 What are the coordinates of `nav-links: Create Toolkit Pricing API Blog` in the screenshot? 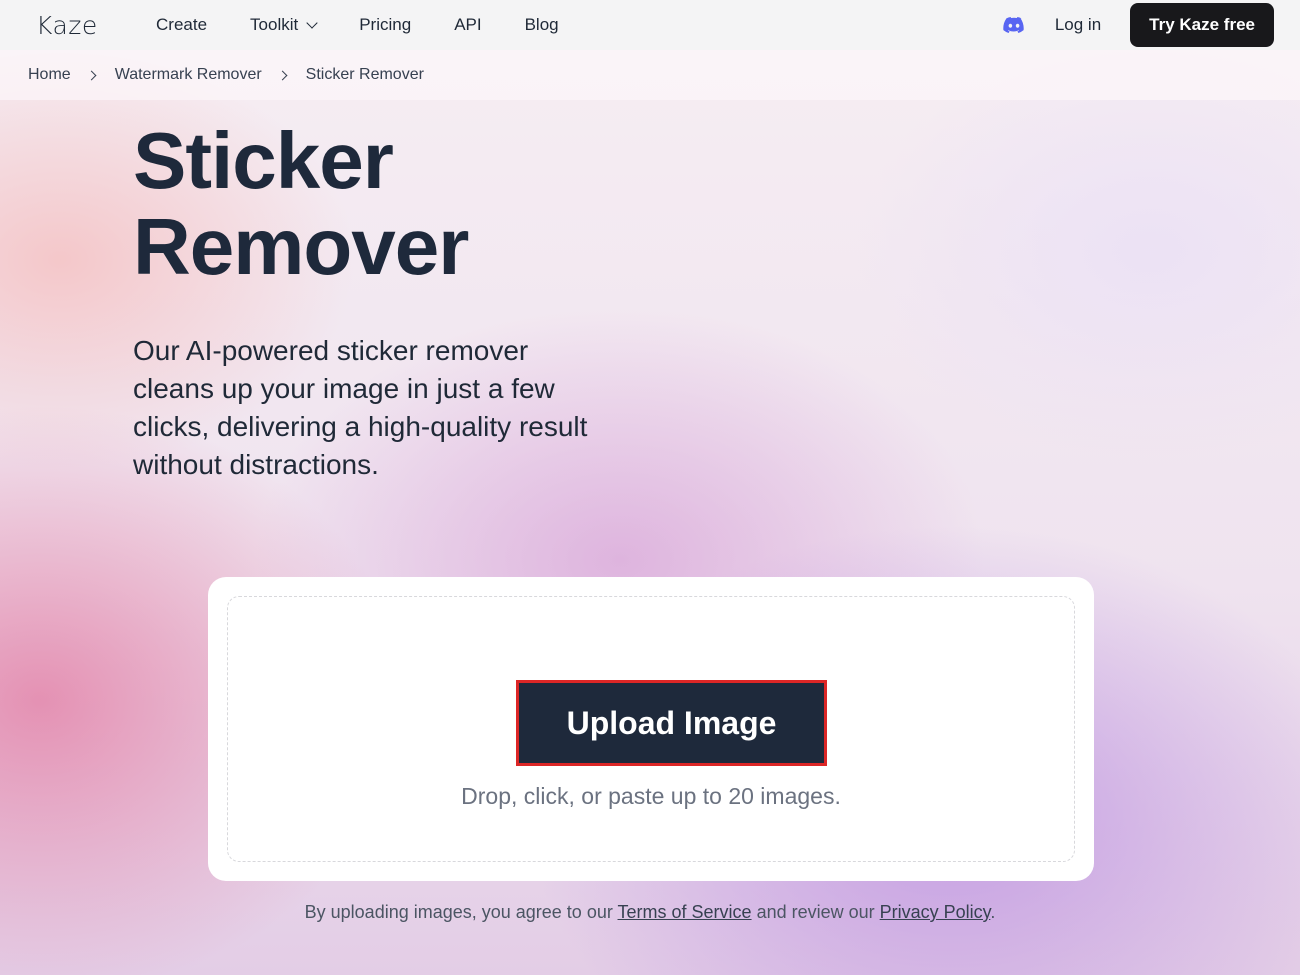 It's located at (379, 25).